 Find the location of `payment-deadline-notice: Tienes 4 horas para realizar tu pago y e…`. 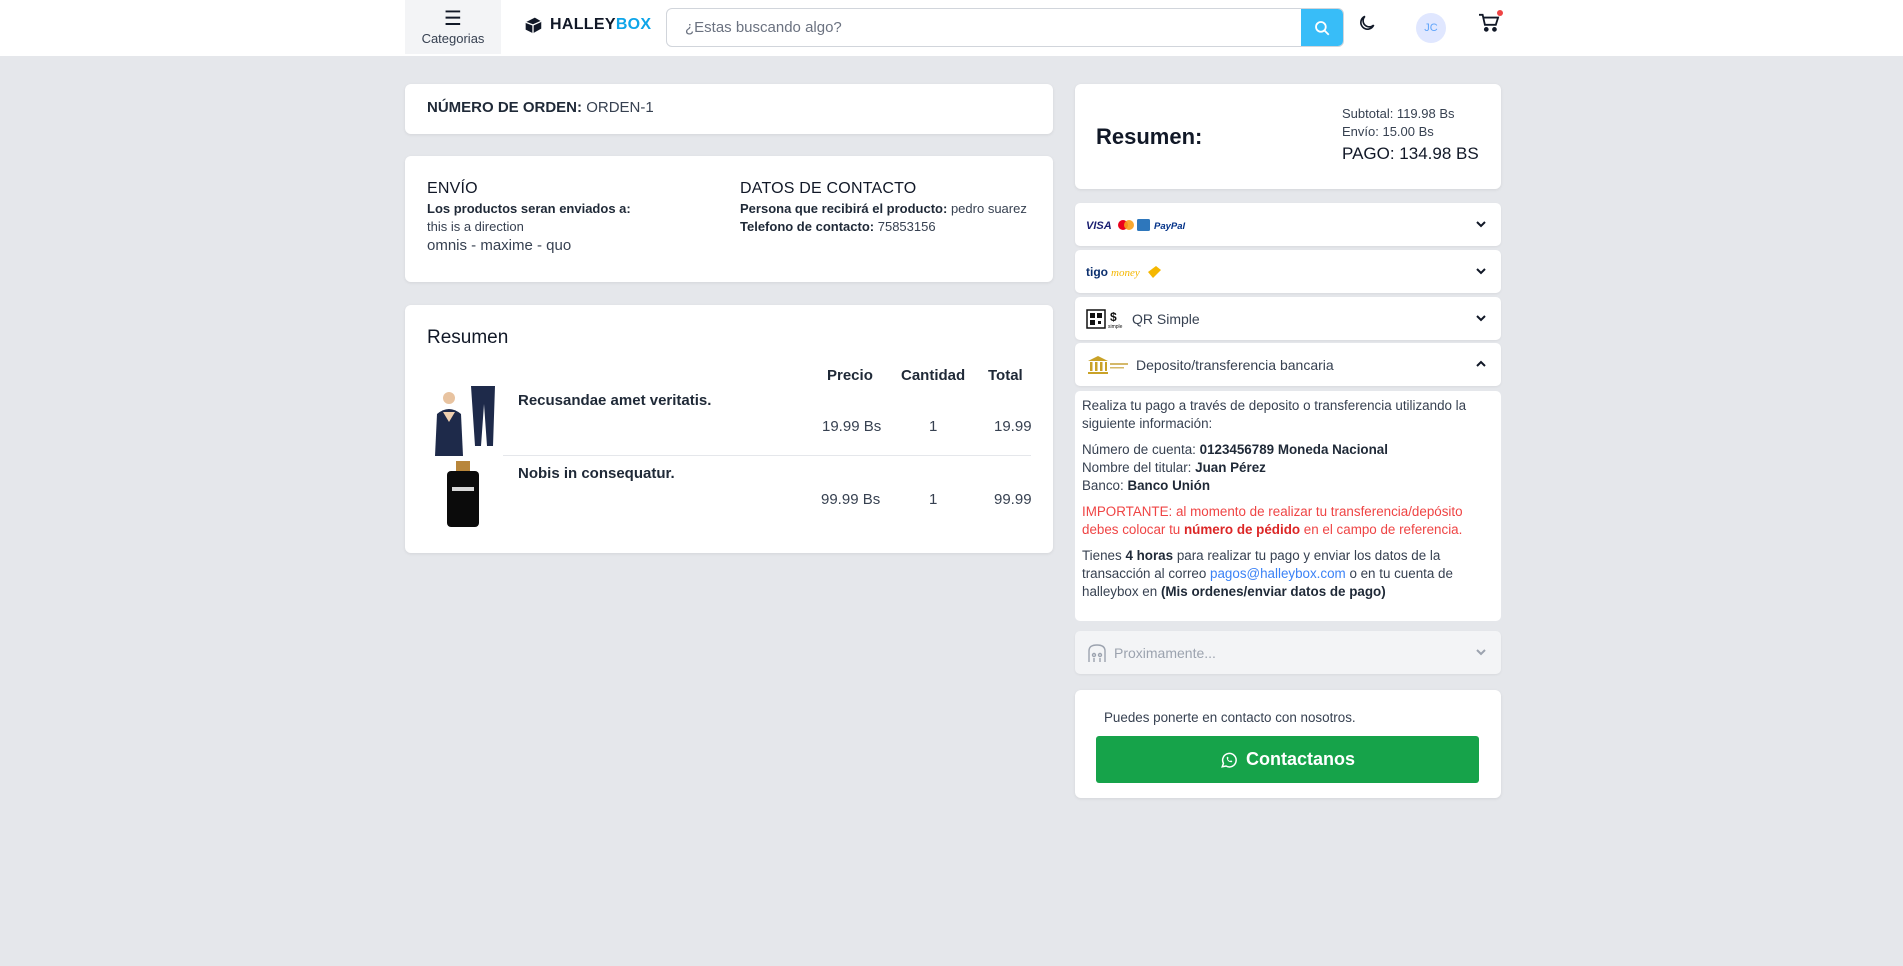

payment-deadline-notice: Tienes 4 horas para realizar tu pago y e… is located at coordinates (1288, 574).